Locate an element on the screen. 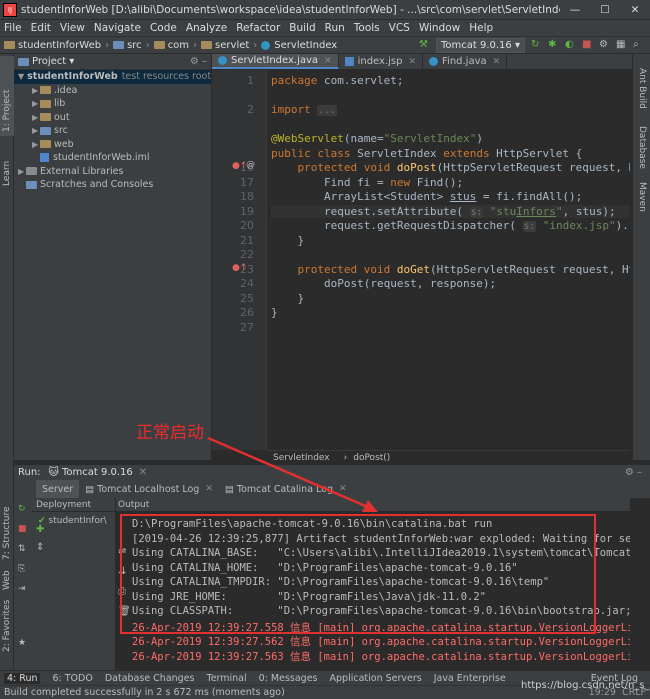 This screenshot has height=699, width=650. favorites-tool-tab: 2: Favorites is located at coordinates (7, 626).